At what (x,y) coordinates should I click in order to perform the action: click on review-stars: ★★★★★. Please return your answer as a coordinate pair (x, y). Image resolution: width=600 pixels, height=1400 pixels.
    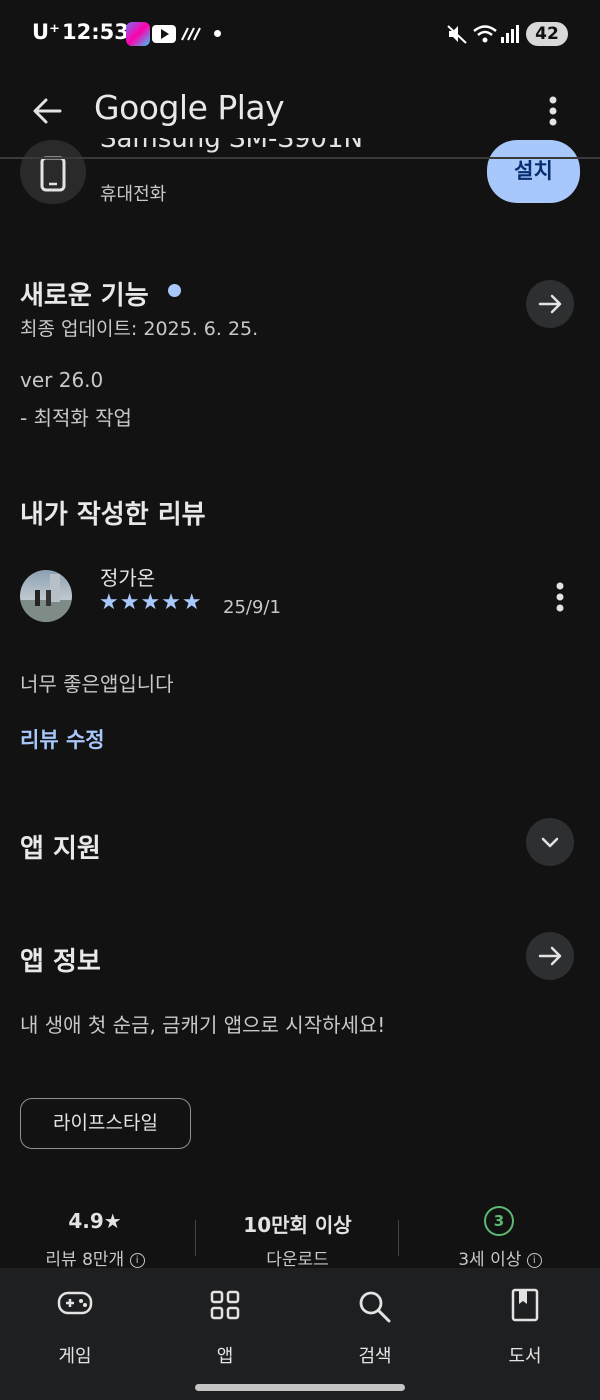
    Looking at the image, I should click on (151, 602).